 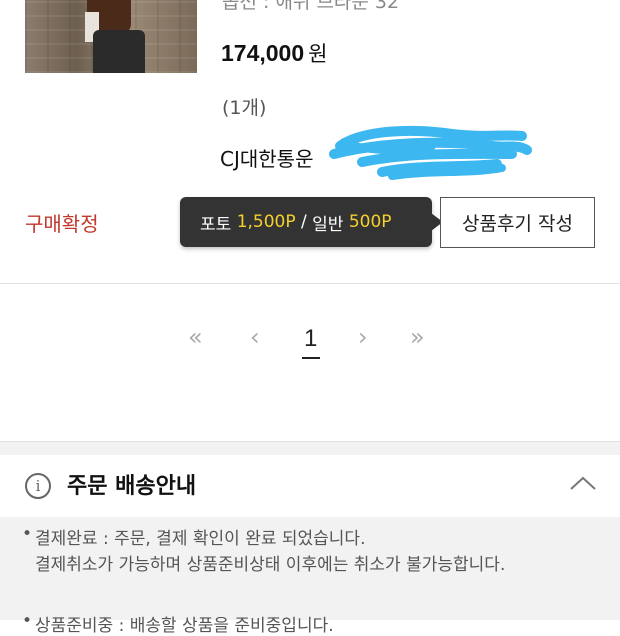 I want to click on prev-page-icon: ‹, so click(x=255, y=337).